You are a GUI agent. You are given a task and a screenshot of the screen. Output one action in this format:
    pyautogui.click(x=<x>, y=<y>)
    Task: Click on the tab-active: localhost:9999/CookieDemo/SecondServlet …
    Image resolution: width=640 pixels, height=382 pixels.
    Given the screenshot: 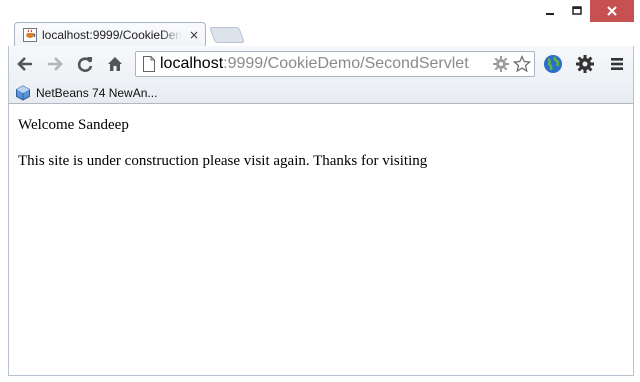 What is the action you would take?
    pyautogui.click(x=110, y=34)
    